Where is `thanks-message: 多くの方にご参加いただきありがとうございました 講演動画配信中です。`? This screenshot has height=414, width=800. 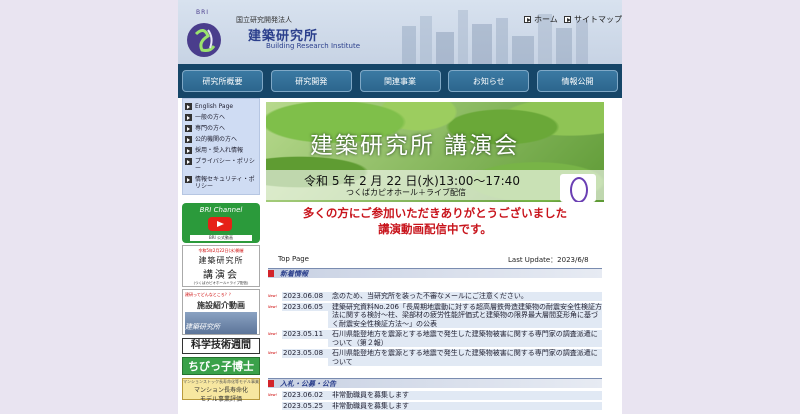 thanks-message: 多くの方にご参加いただきありがとうございました 講演動画配信中です。 is located at coordinates (435, 221).